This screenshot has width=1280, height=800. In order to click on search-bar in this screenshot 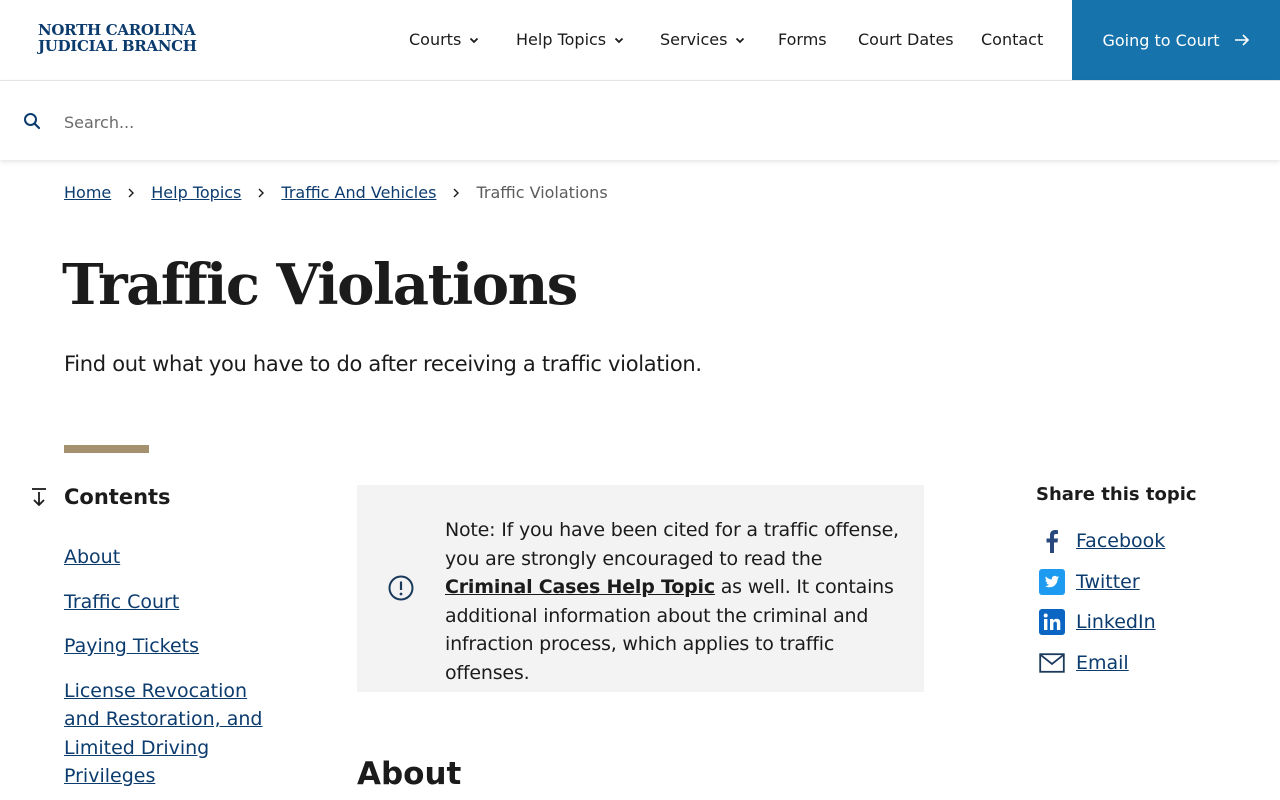, I will do `click(640, 120)`.